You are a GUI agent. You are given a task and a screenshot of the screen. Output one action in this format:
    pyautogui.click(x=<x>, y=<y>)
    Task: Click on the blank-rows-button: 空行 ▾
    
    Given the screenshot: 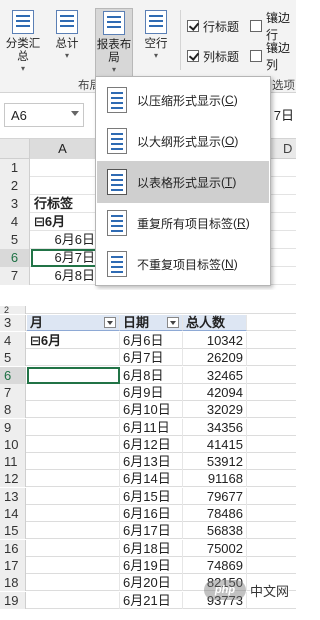 What is the action you would take?
    pyautogui.click(x=156, y=43)
    